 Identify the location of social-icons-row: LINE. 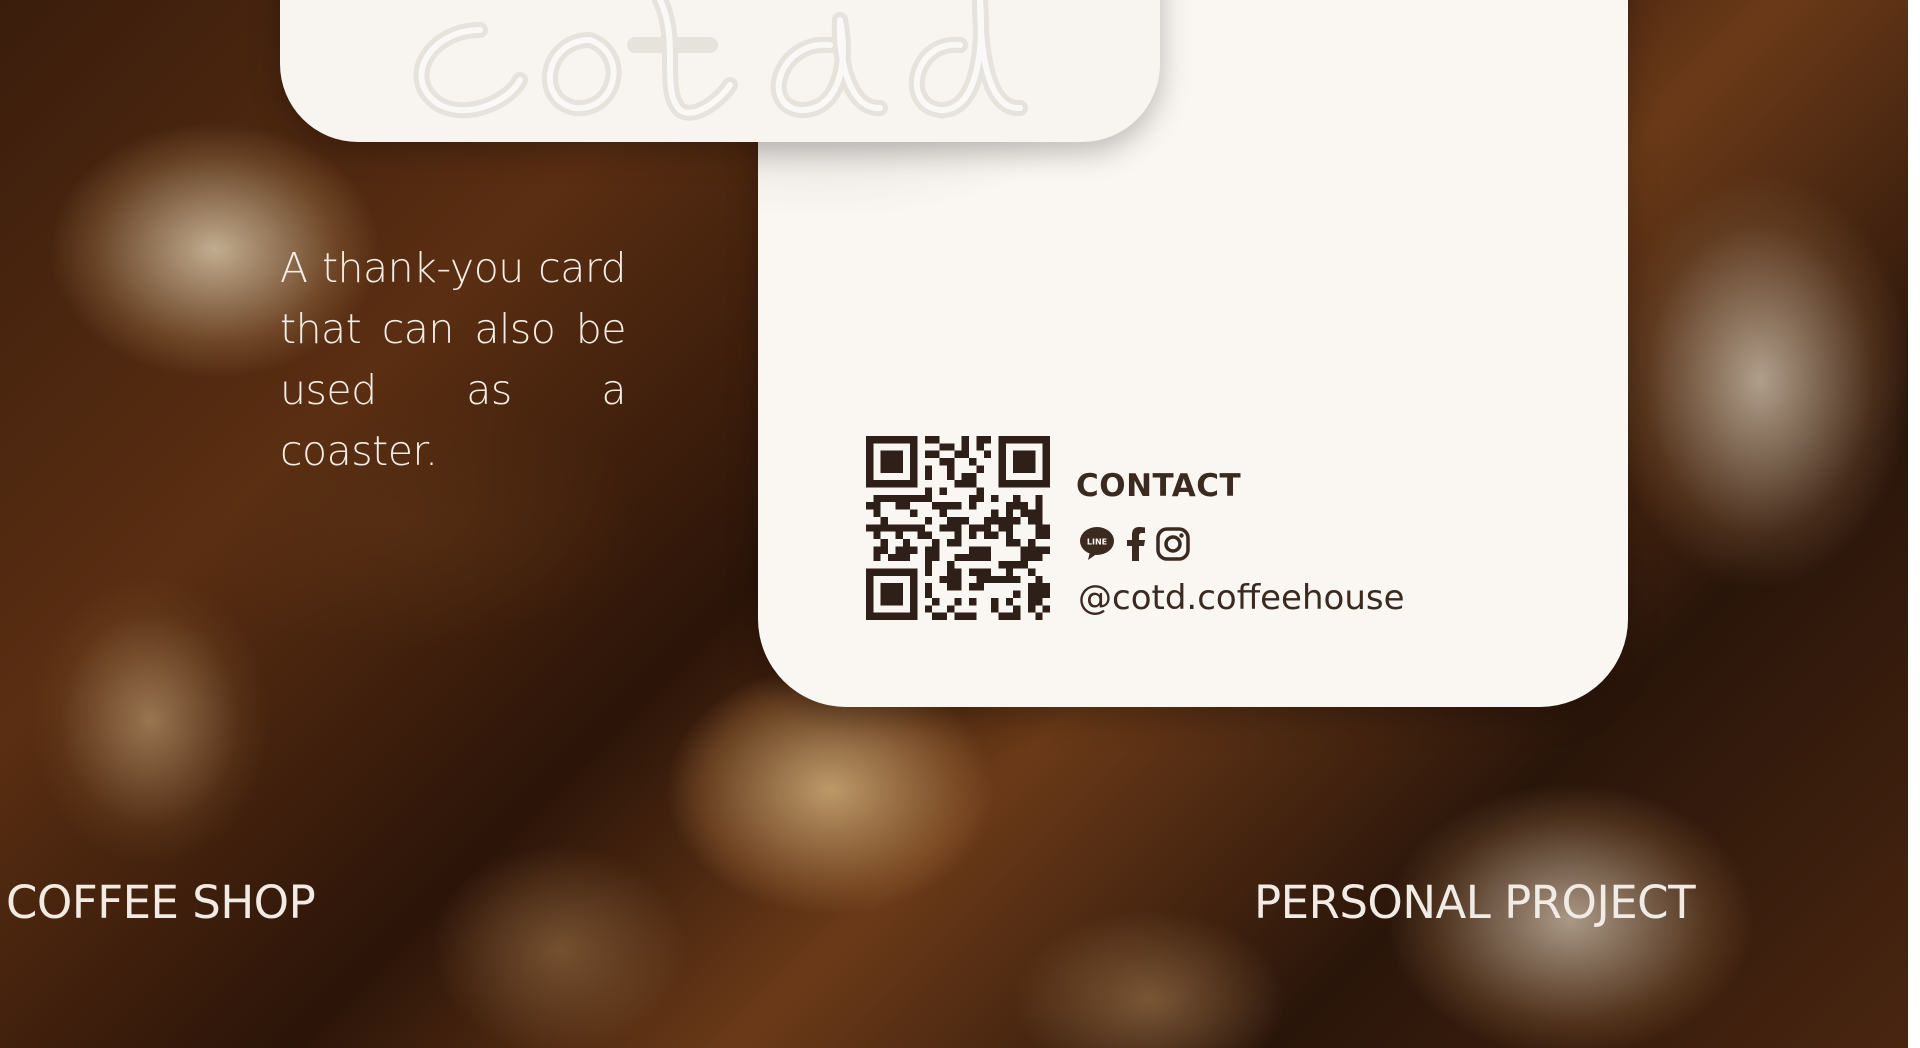
(1134, 544).